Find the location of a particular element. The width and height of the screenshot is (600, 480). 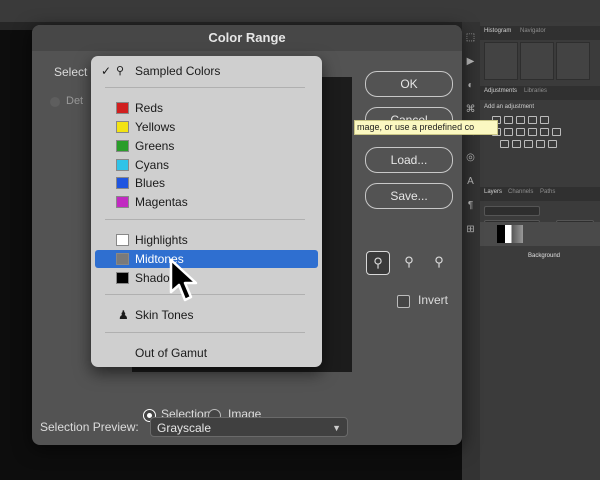

tab-libraries: Libraries is located at coordinates (535, 91).